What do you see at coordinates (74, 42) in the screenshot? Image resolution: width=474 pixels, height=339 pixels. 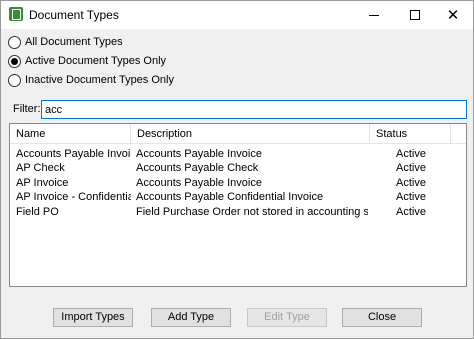 I see `radio-all-label: All Document Types` at bounding box center [74, 42].